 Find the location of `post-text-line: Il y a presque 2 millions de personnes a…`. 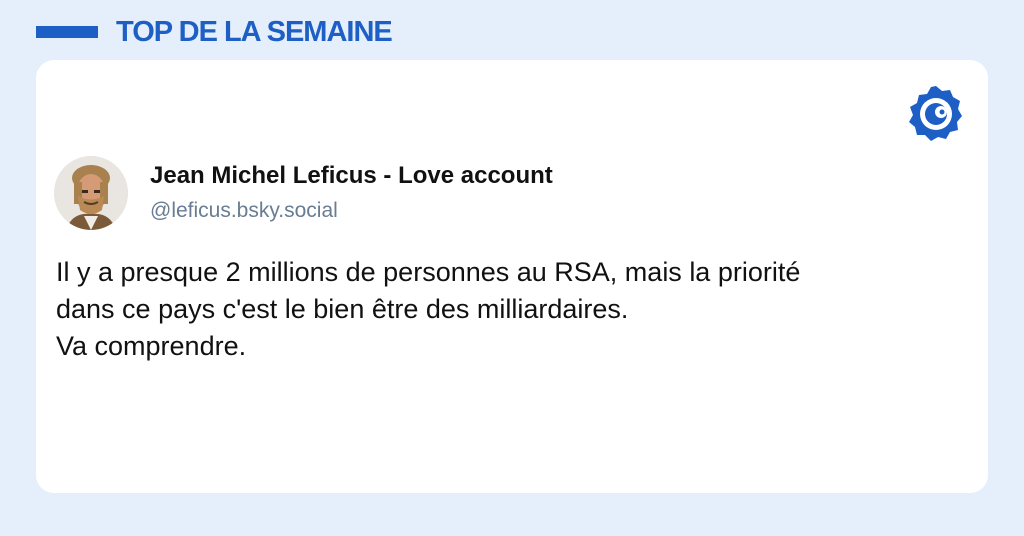

post-text-line: Il y a presque 2 millions de personnes a… is located at coordinates (428, 272).